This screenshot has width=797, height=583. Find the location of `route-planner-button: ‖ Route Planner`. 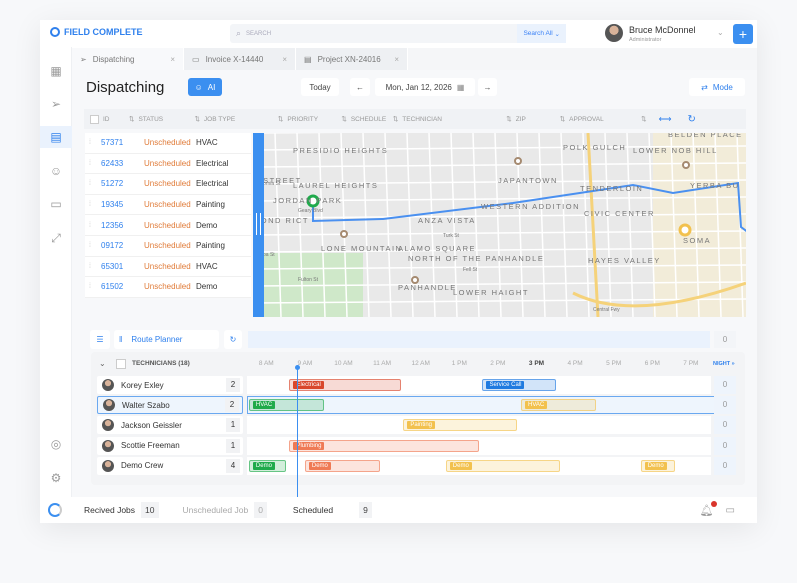

route-planner-button: ‖ Route Planner is located at coordinates (166, 339).